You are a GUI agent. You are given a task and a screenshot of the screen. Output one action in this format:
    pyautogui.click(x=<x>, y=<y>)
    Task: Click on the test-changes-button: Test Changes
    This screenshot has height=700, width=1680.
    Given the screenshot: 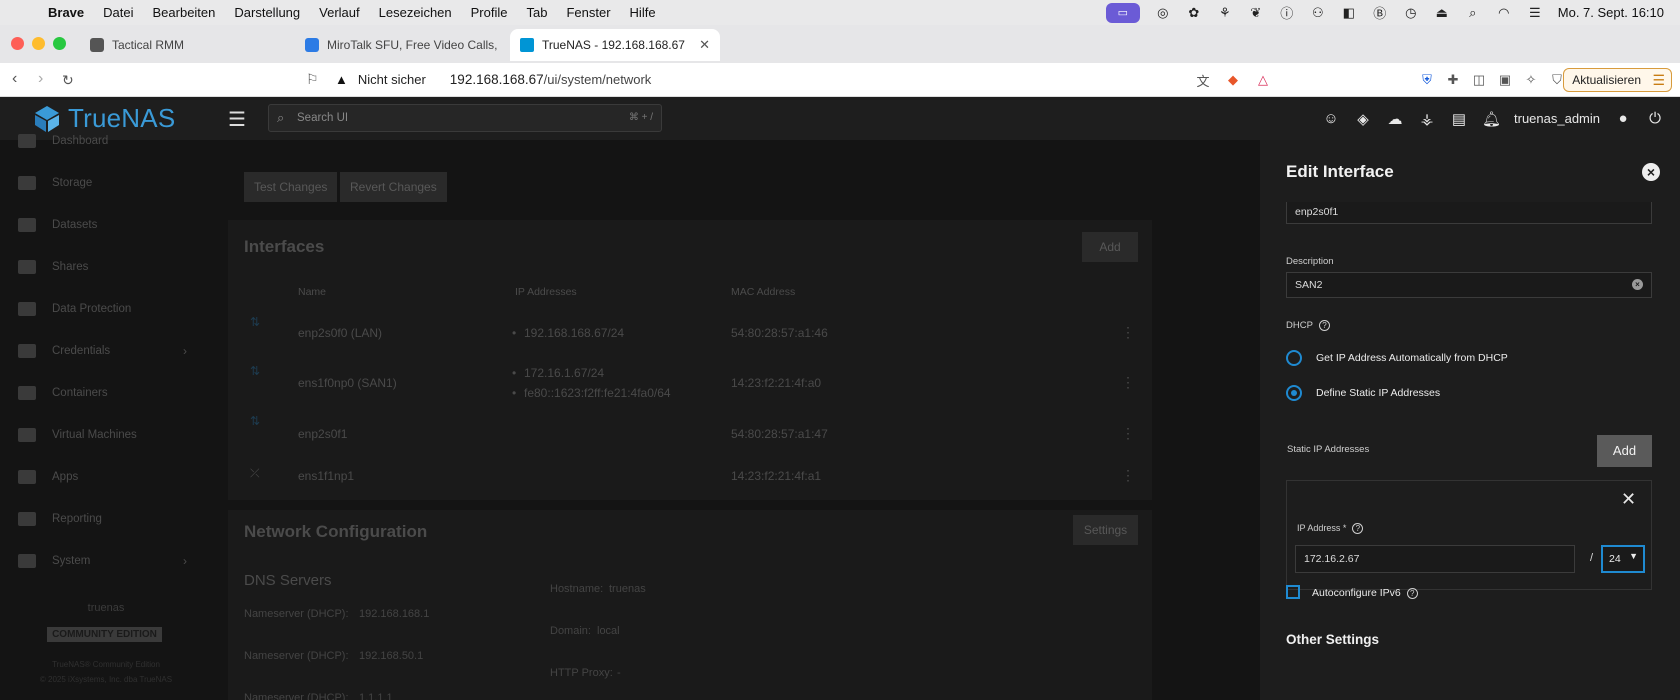 What is the action you would take?
    pyautogui.click(x=291, y=187)
    